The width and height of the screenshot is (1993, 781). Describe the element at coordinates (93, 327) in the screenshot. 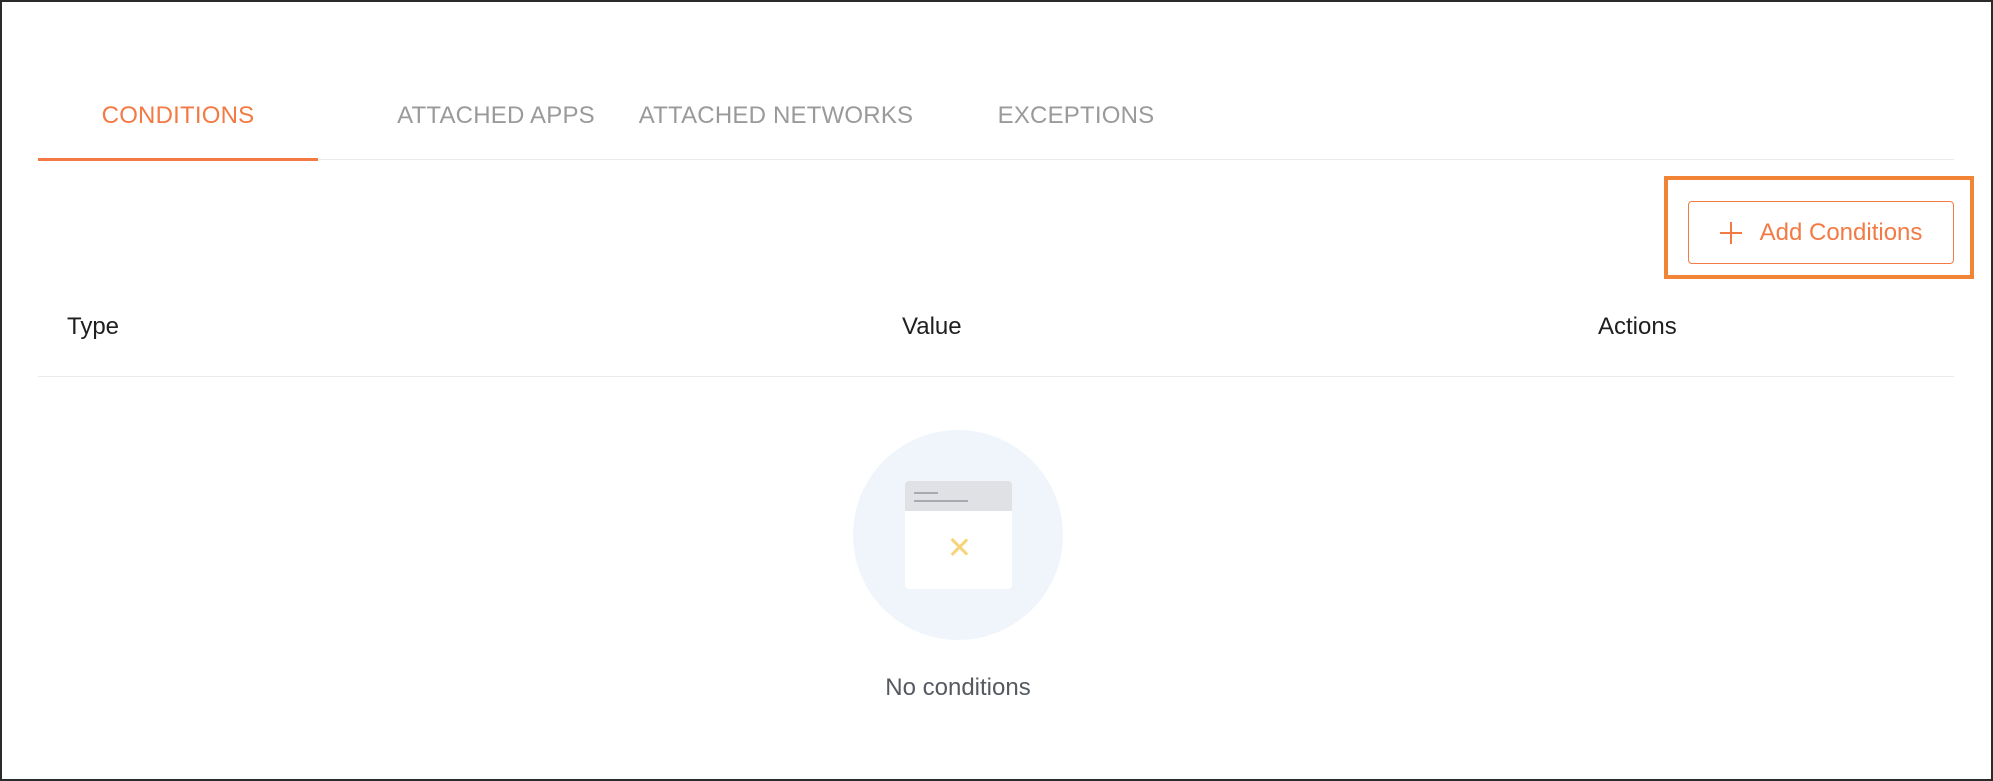

I see `column-header-type: Type` at that location.